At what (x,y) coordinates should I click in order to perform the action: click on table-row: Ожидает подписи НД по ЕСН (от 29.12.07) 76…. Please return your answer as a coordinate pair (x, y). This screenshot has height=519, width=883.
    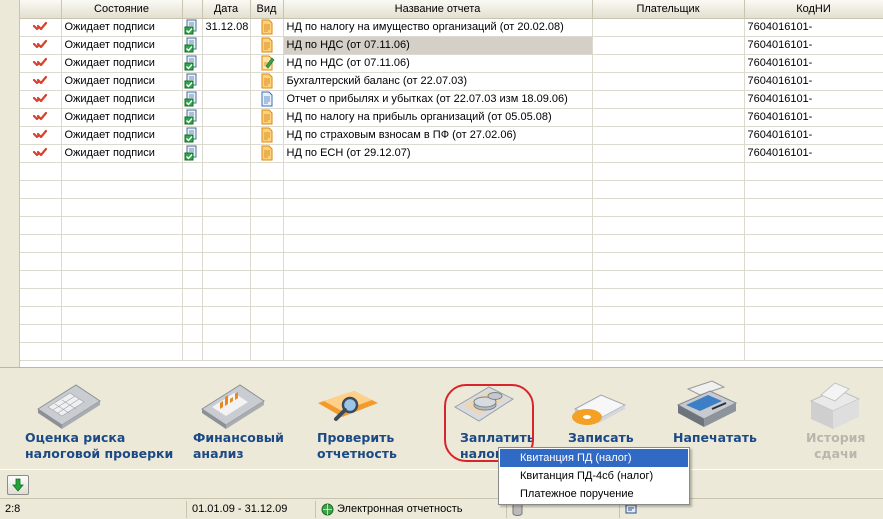
    Looking at the image, I should click on (451, 153).